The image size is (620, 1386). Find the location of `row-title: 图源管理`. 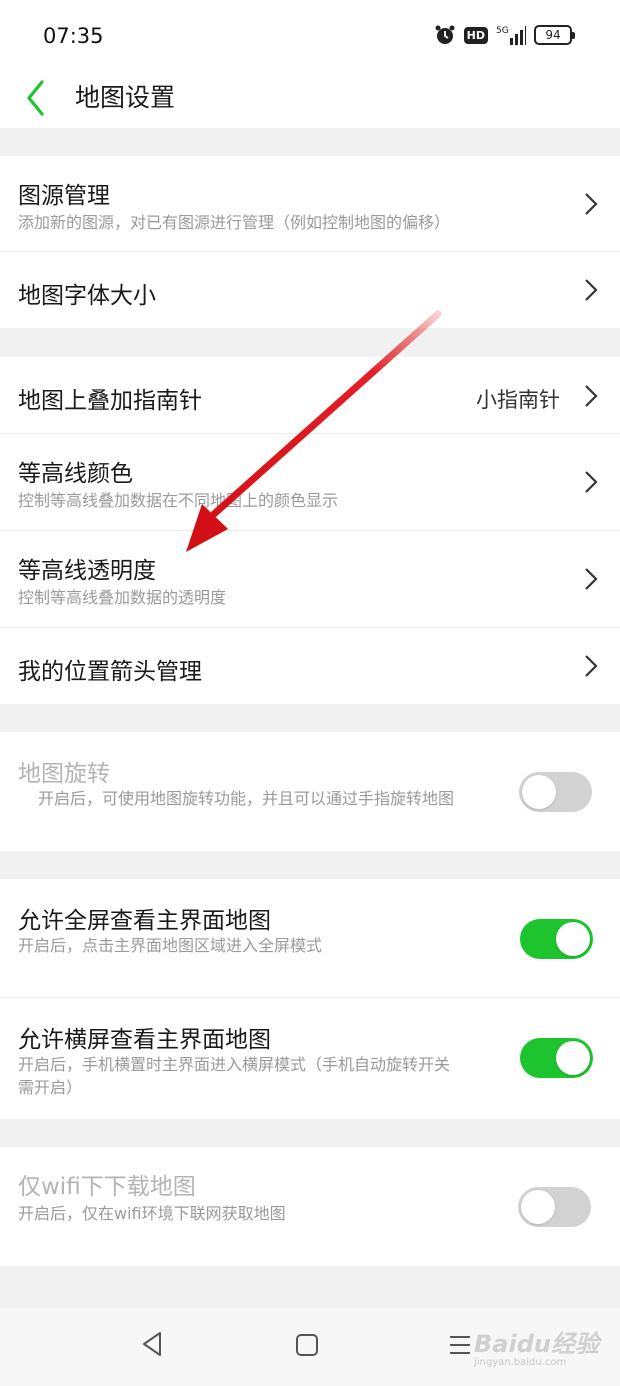

row-title: 图源管理 is located at coordinates (64, 196).